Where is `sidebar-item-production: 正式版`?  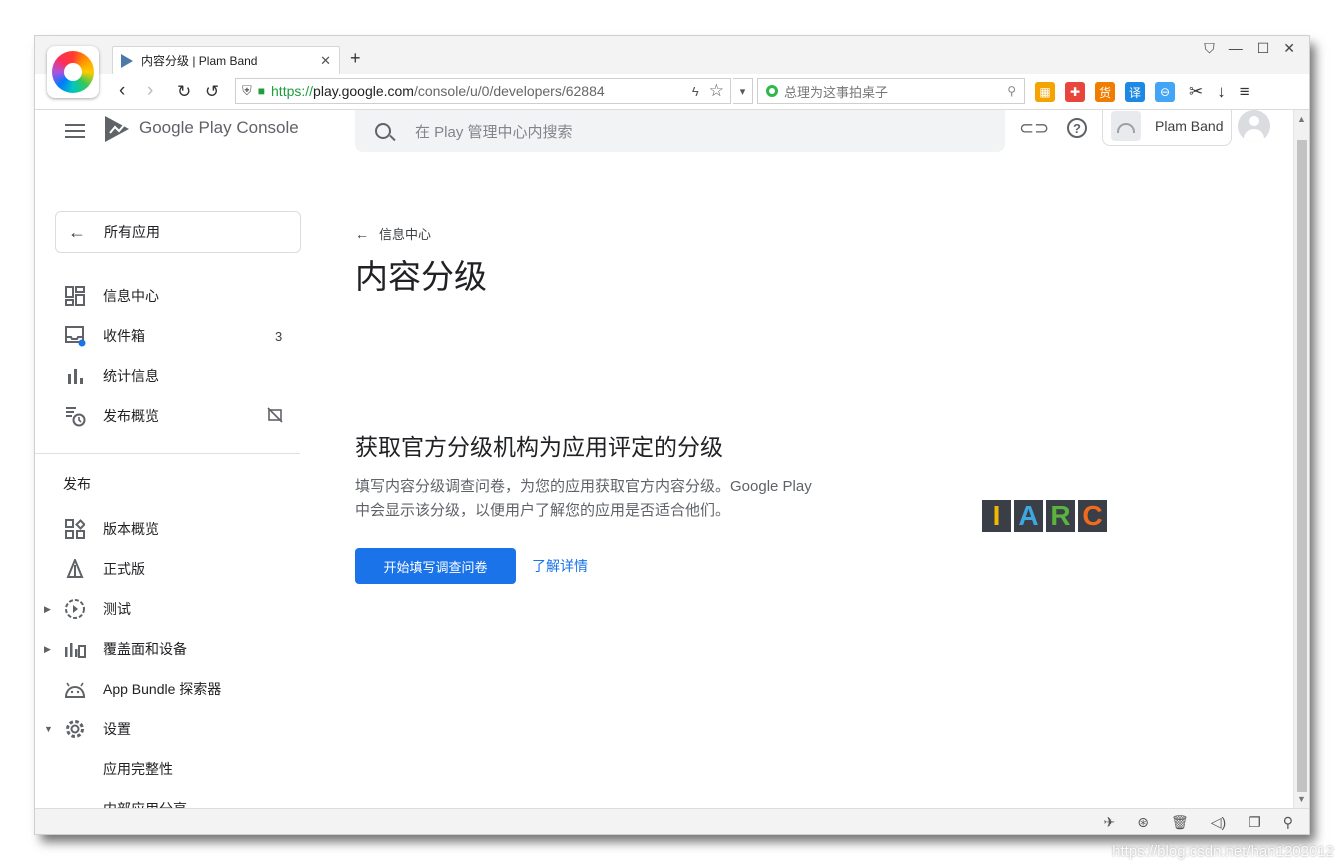
sidebar-item-production: 正式版 is located at coordinates (167, 569).